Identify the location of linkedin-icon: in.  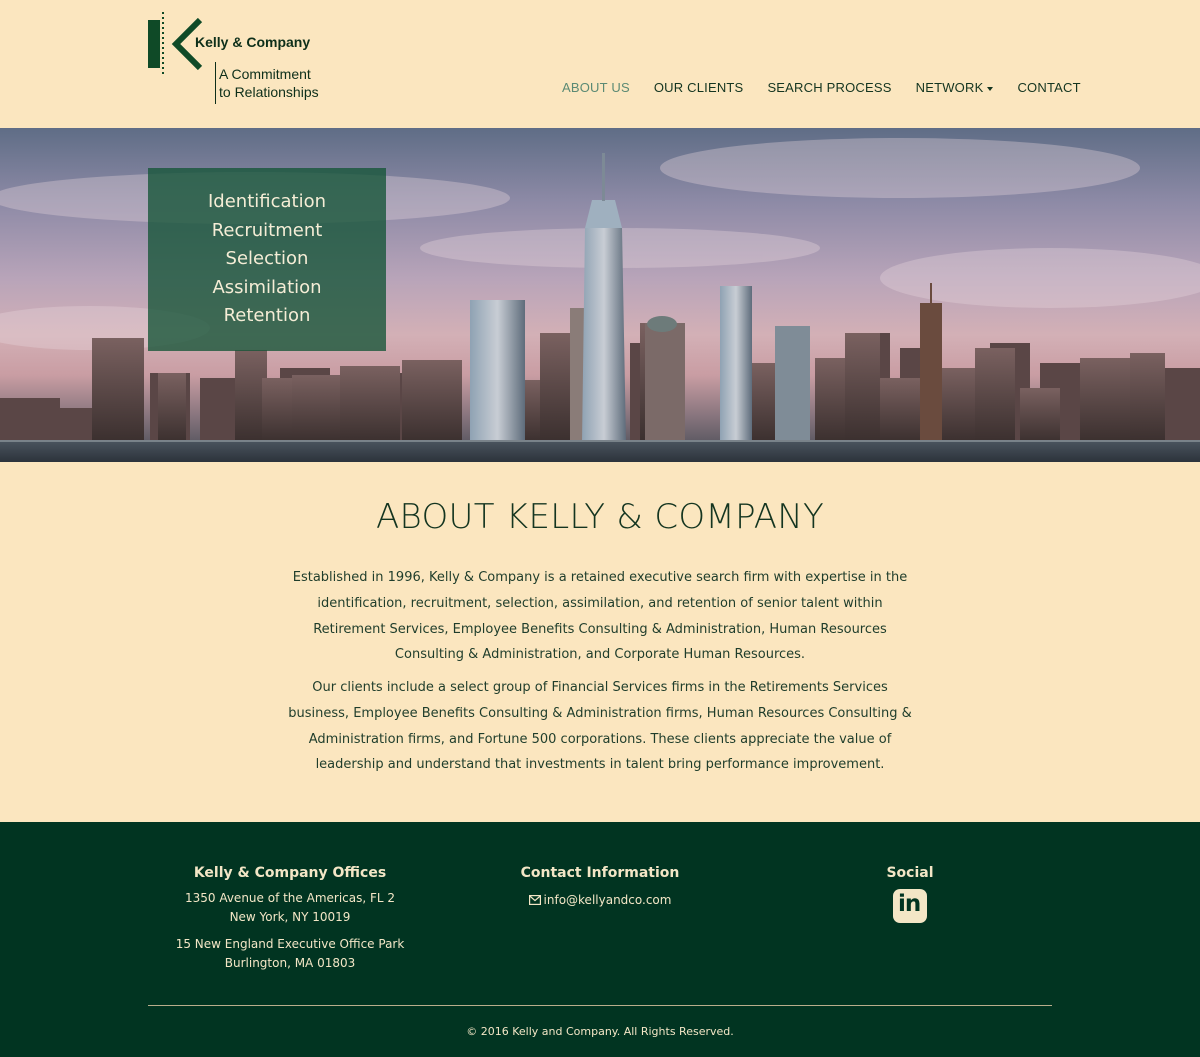
(910, 906).